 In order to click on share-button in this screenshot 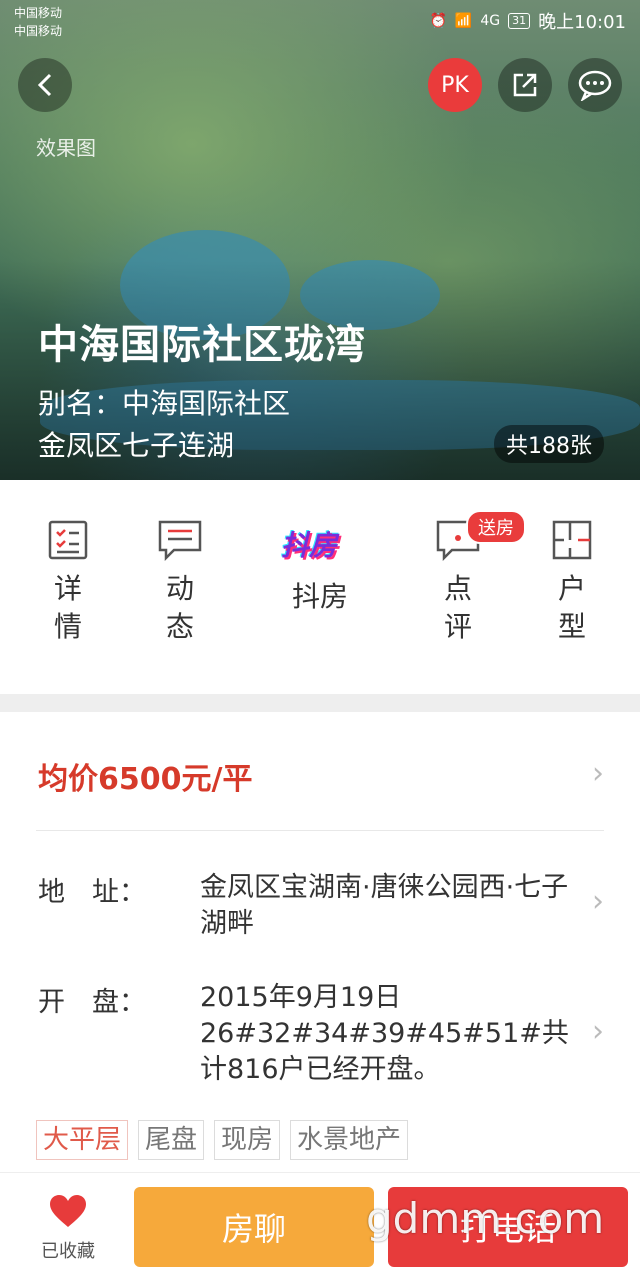, I will do `click(525, 85)`.